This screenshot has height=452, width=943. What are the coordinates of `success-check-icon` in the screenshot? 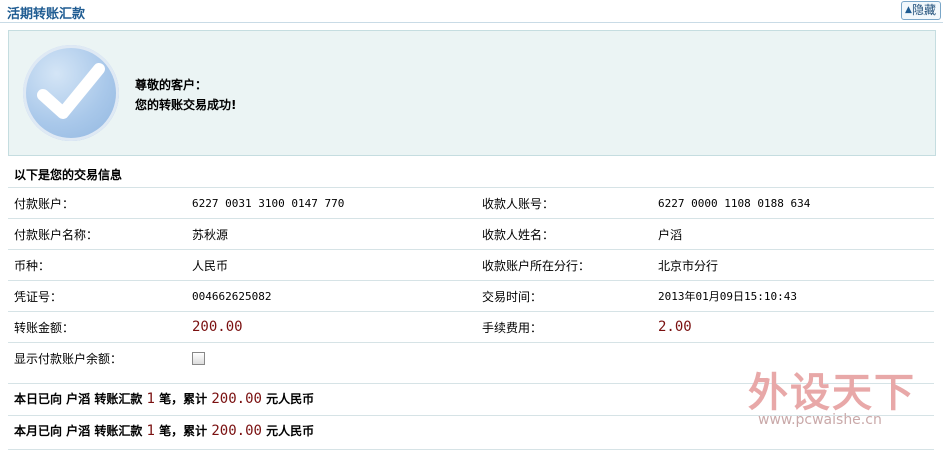 It's located at (71, 93).